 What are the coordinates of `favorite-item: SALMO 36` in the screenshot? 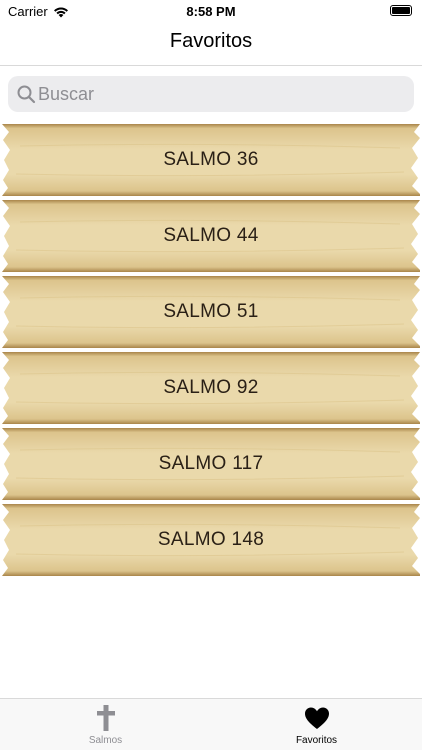 It's located at (211, 160).